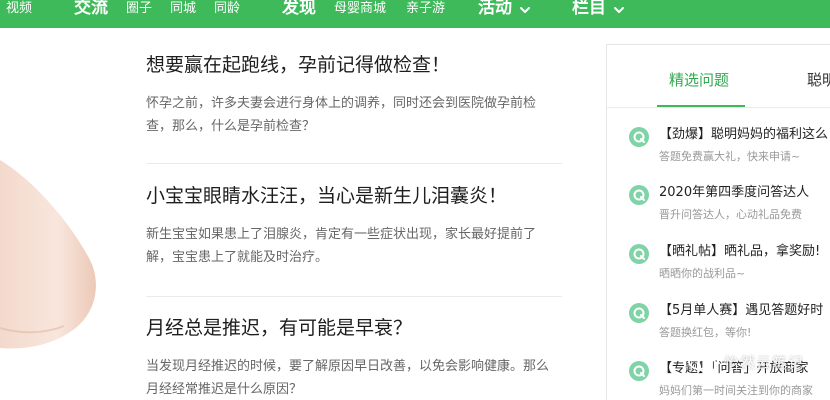 The image size is (830, 400). I want to click on nav-link-video: 视频, so click(19, 10).